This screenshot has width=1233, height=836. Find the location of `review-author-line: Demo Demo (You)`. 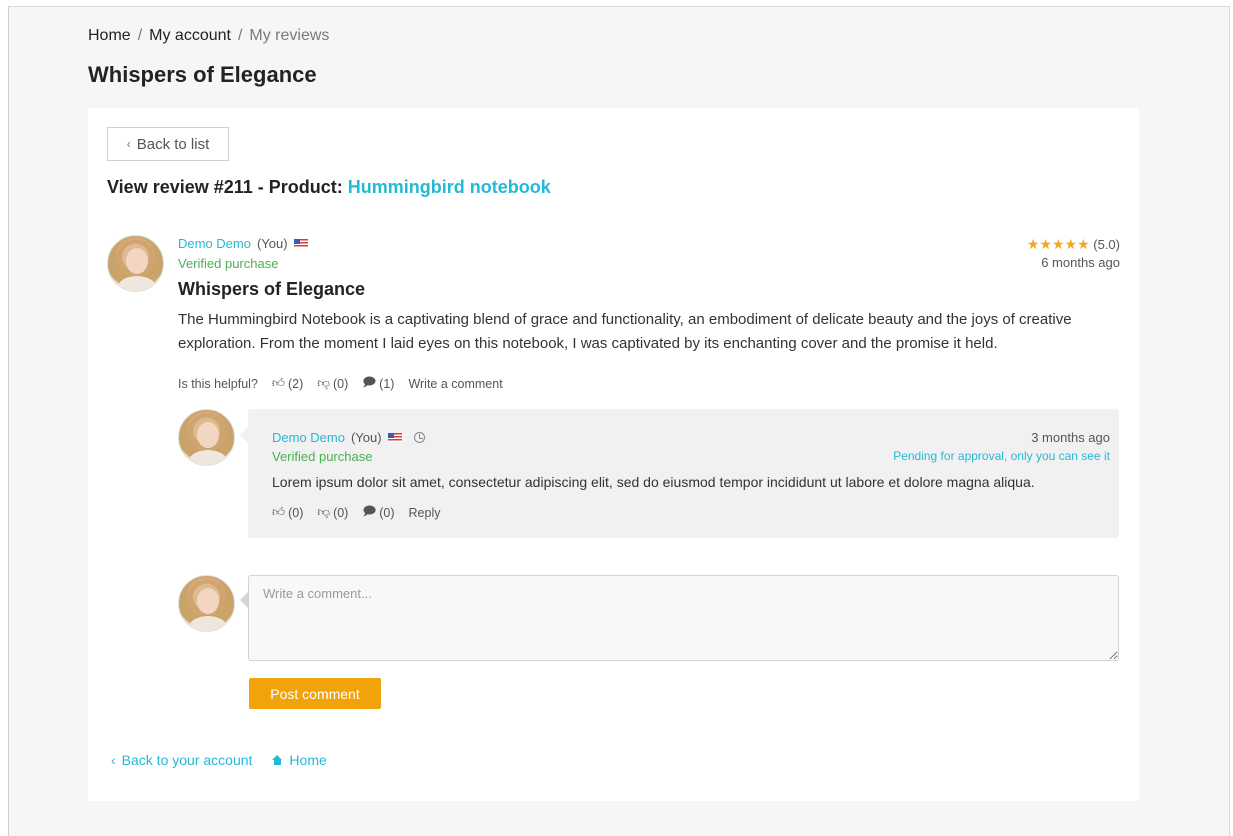

review-author-line: Demo Demo (You) is located at coordinates (243, 243).